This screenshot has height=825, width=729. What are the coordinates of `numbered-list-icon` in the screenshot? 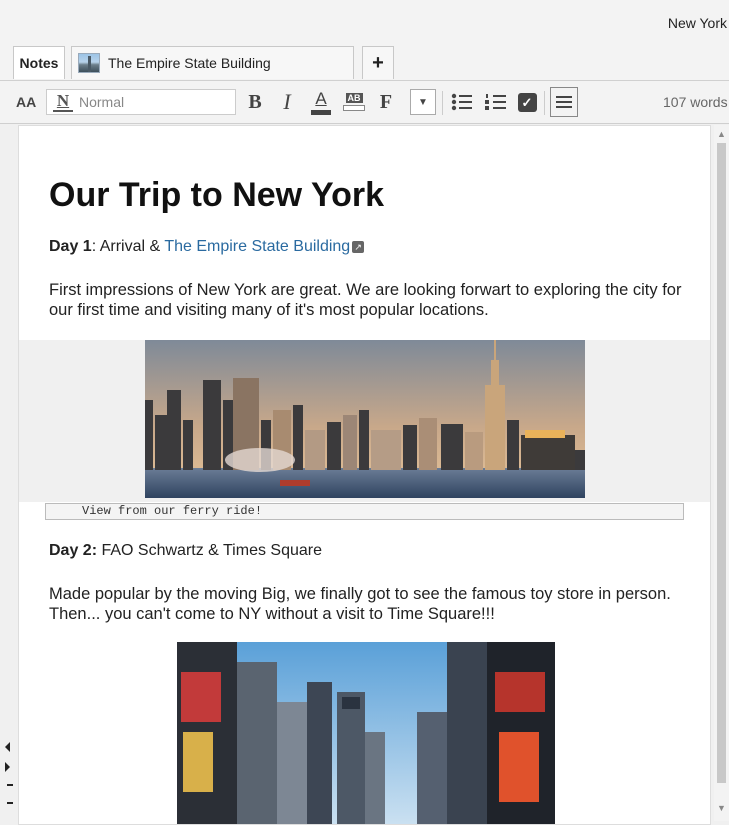 It's located at (495, 102).